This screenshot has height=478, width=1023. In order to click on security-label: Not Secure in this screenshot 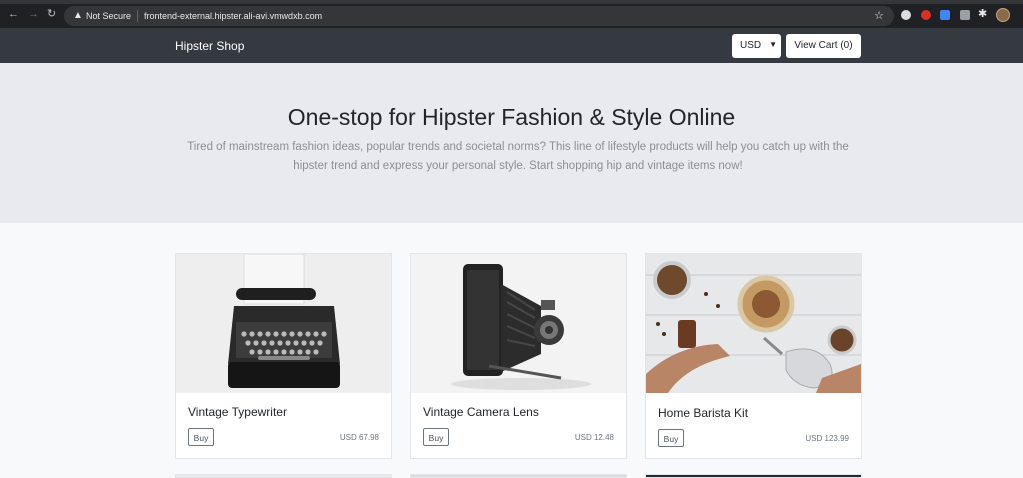, I will do `click(108, 16)`.